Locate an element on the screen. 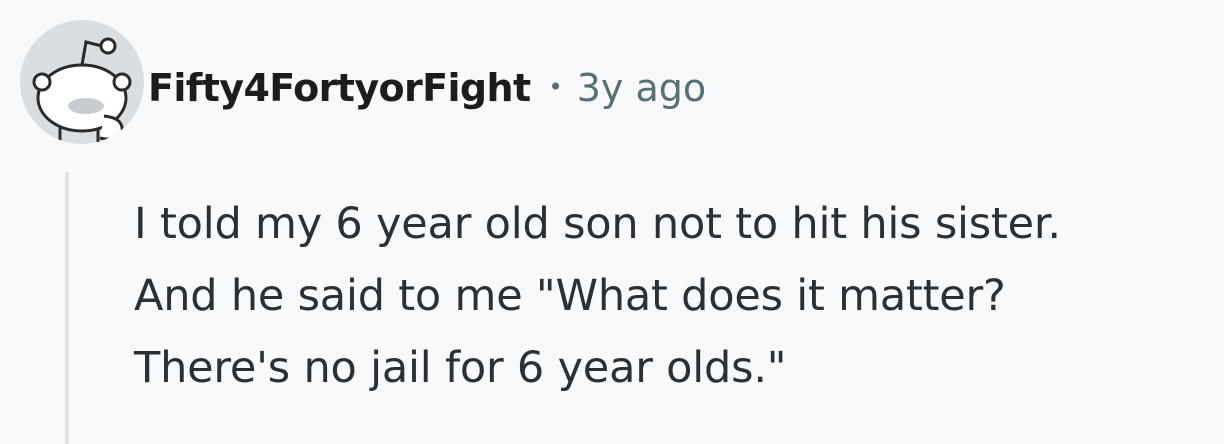 This screenshot has height=444, width=1224. comment-body-line: And he said to me "What does it matter? is located at coordinates (570, 296).